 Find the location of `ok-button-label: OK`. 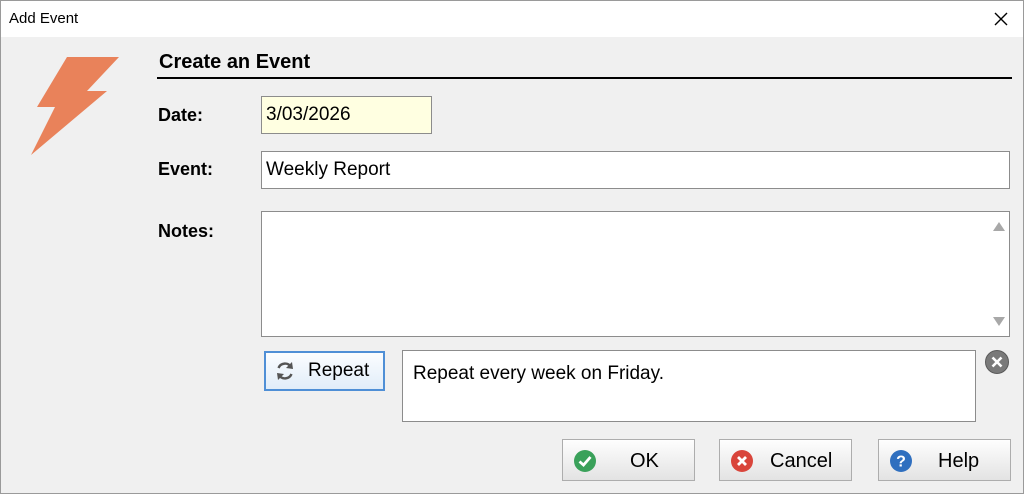

ok-button-label: OK is located at coordinates (644, 461).